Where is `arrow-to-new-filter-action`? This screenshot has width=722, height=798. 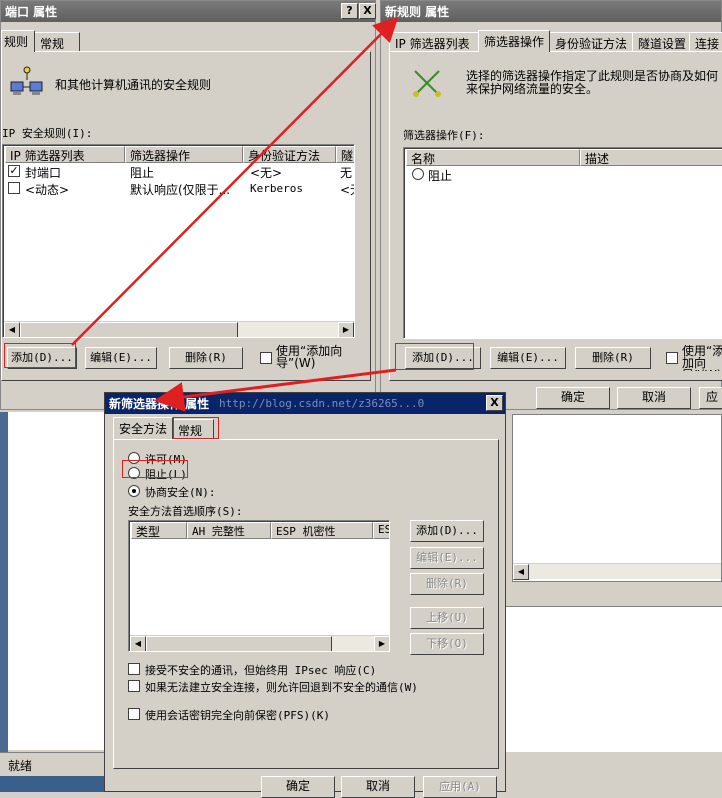 arrow-to-new-filter-action is located at coordinates (275, 390).